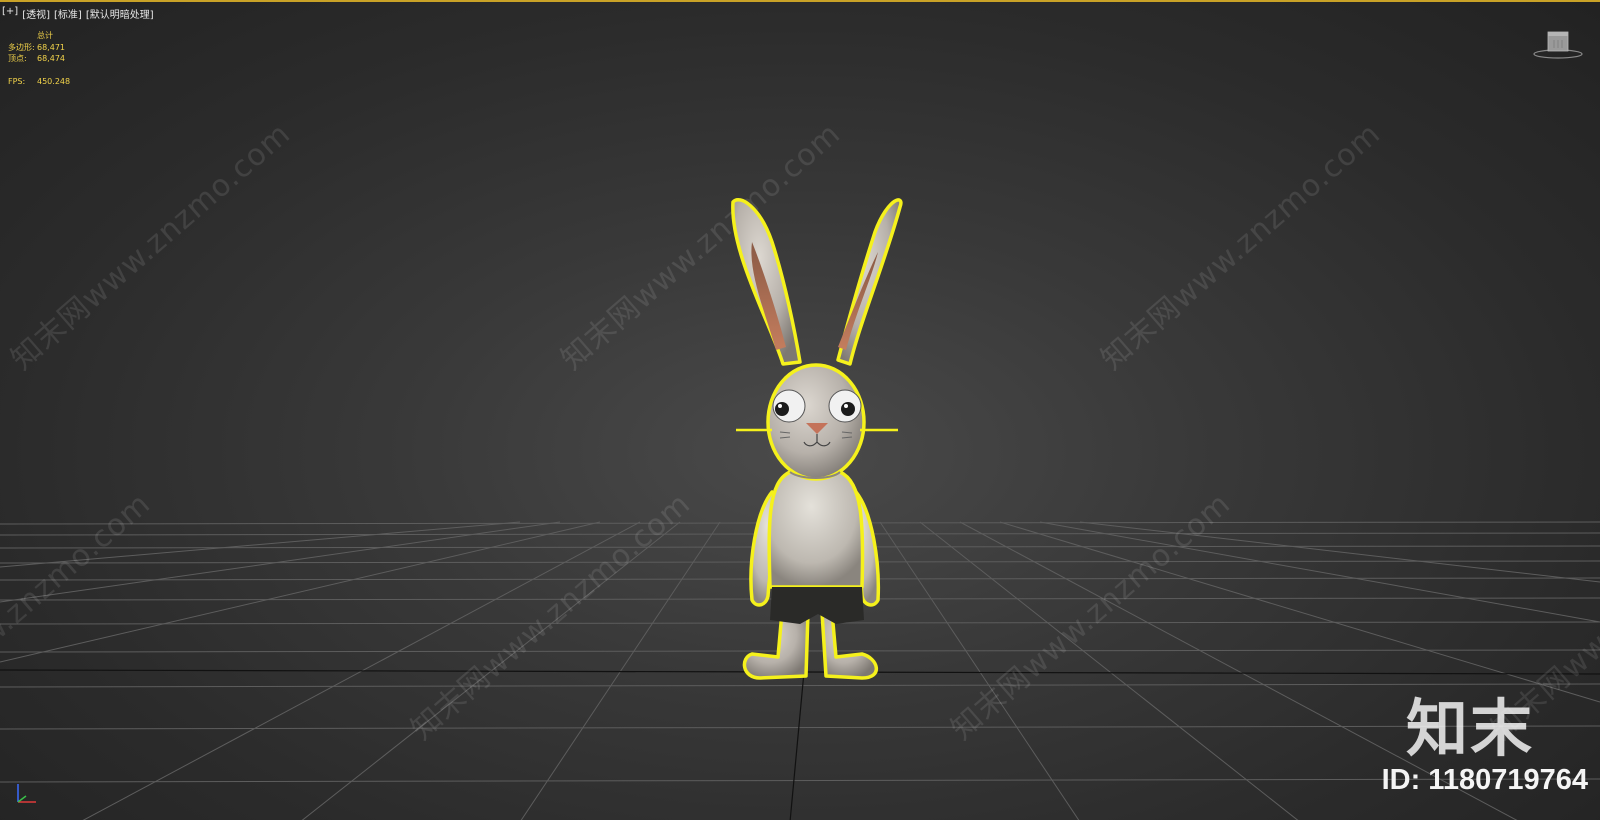 The width and height of the screenshot is (1600, 820). Describe the element at coordinates (26, 793) in the screenshot. I see `axis-gizmo-icon` at that location.